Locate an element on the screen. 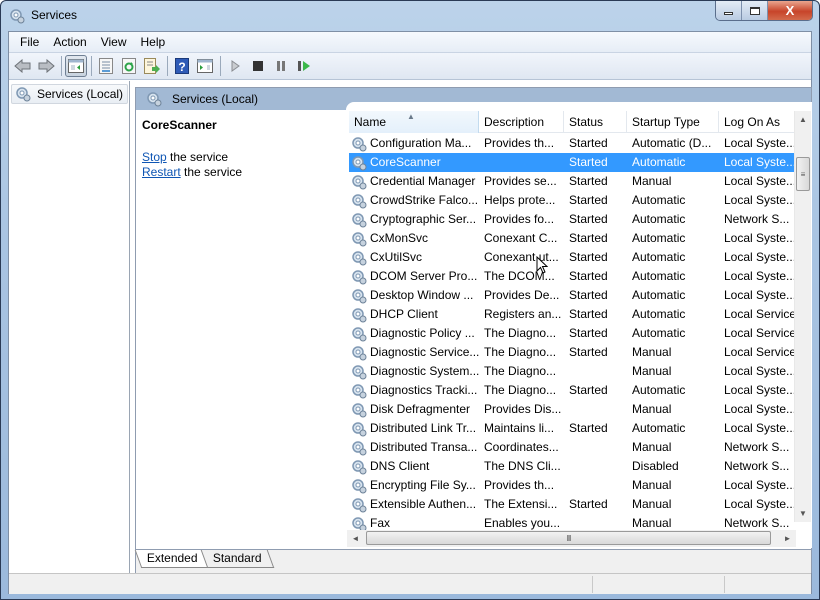 The image size is (820, 600). scroll-left-icon: ◄ is located at coordinates (355, 538).